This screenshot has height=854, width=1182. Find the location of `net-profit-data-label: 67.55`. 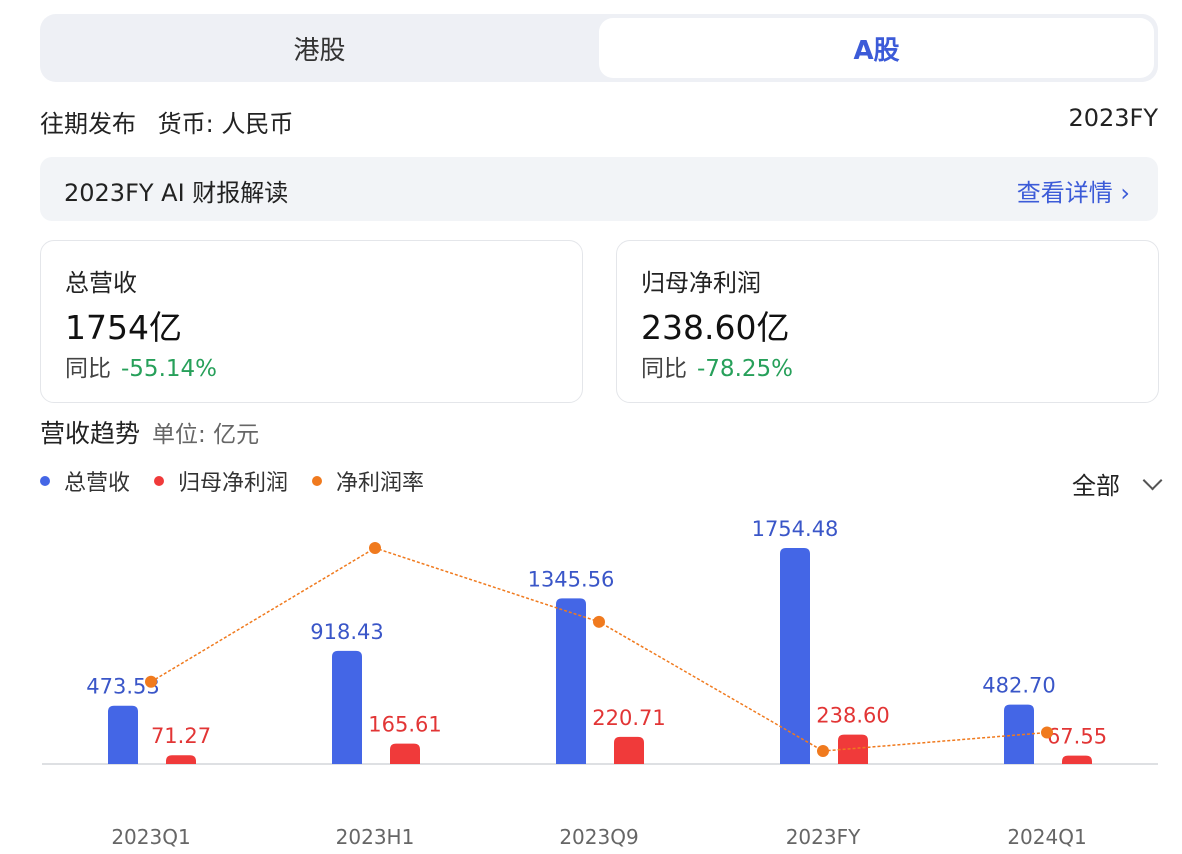

net-profit-data-label: 67.55 is located at coordinates (1077, 737).